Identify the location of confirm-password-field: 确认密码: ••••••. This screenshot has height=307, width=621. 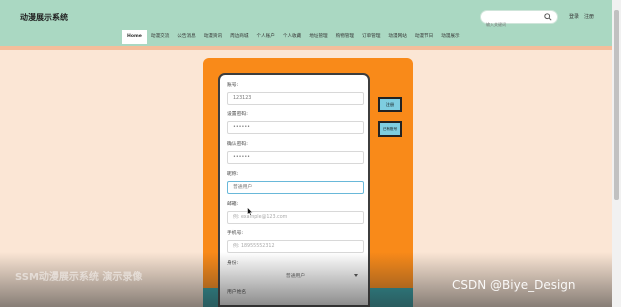
(296, 152).